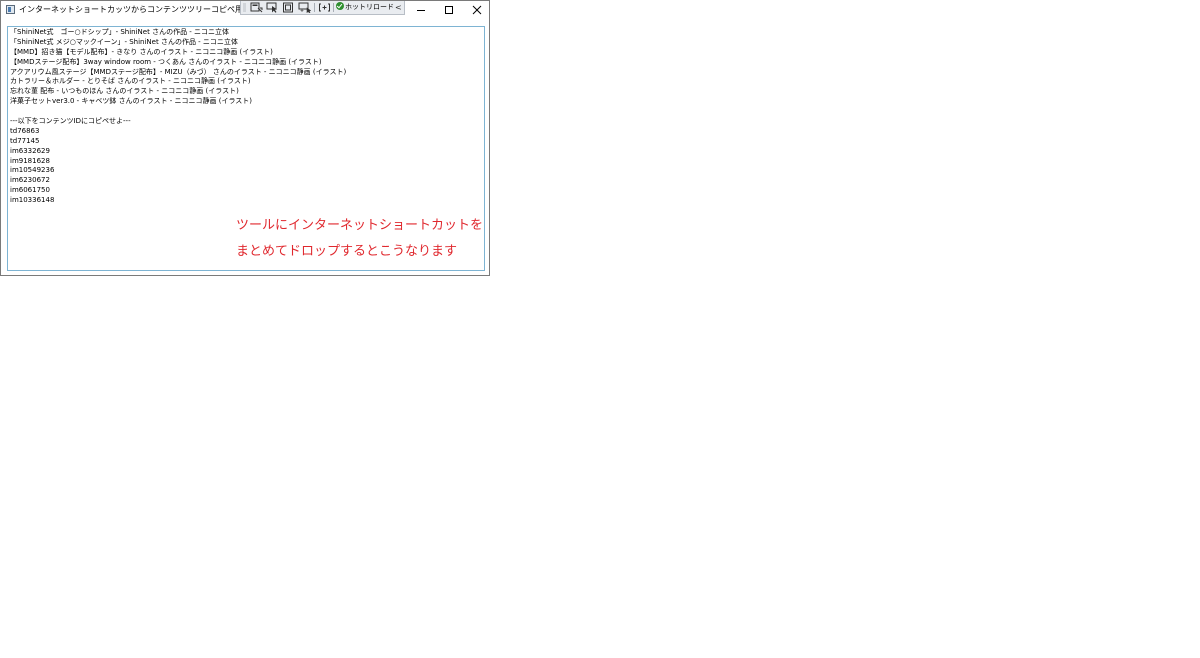  I want to click on text-line, so click(178, 112).